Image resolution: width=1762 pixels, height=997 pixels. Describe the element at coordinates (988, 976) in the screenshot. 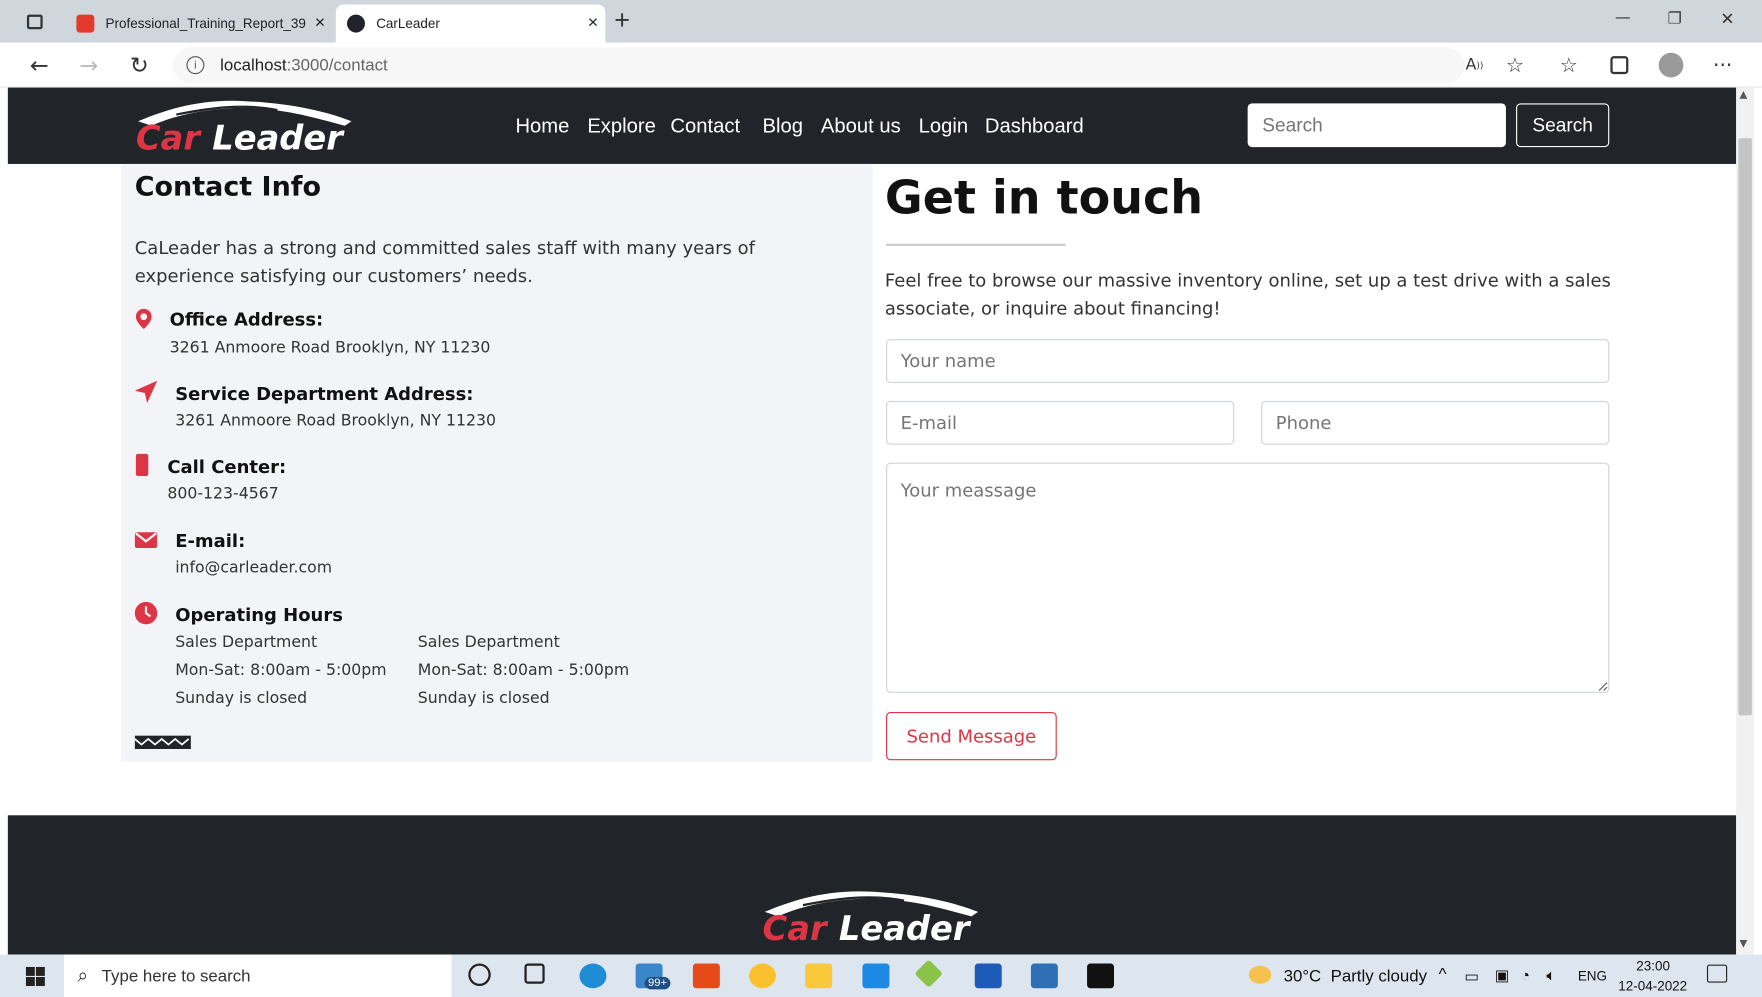

I see `word-icon` at that location.